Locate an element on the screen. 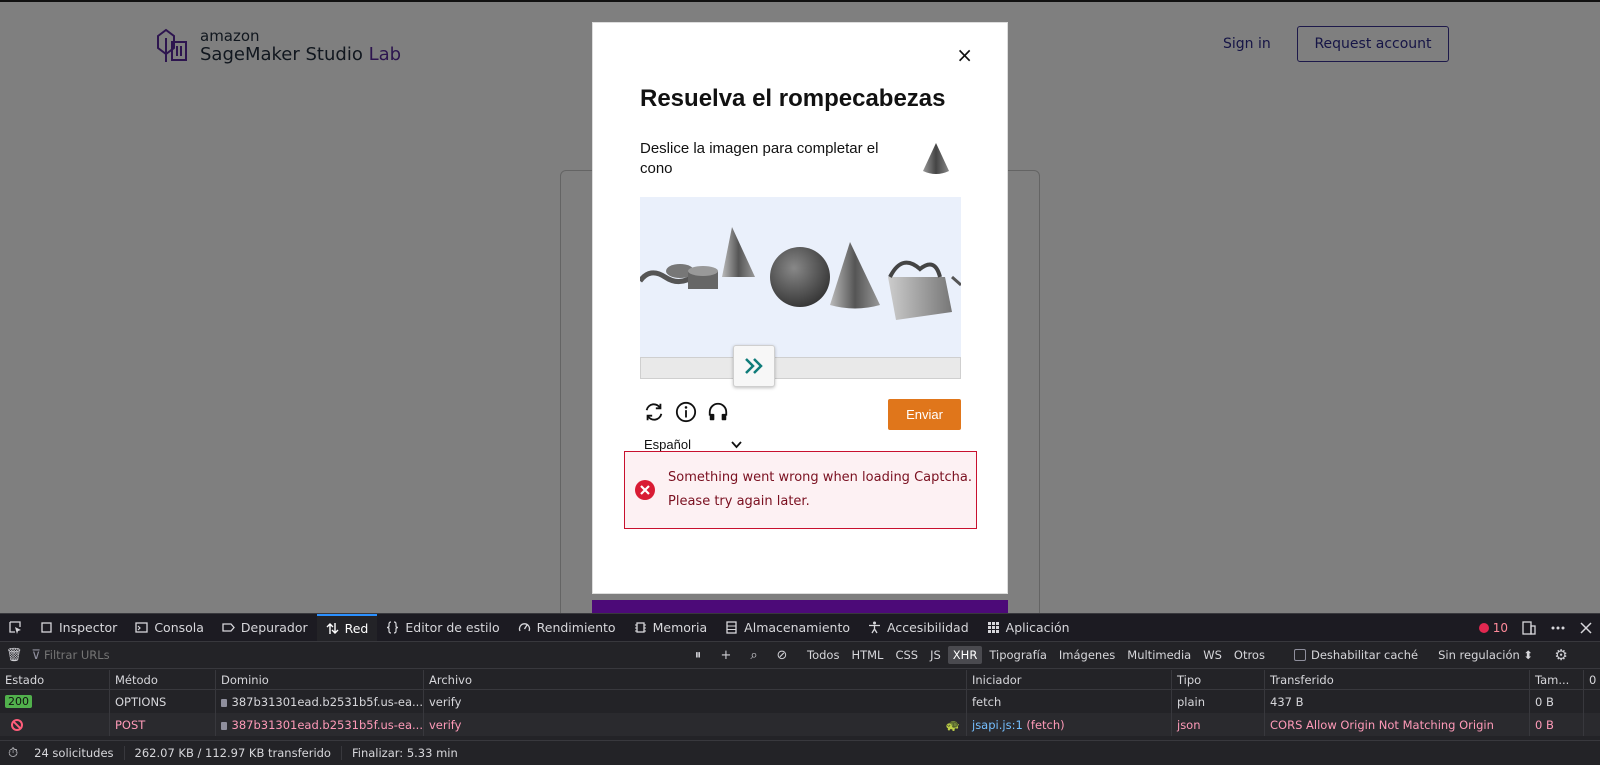 The height and width of the screenshot is (765, 1600). col-file: Archivo is located at coordinates (695, 679).